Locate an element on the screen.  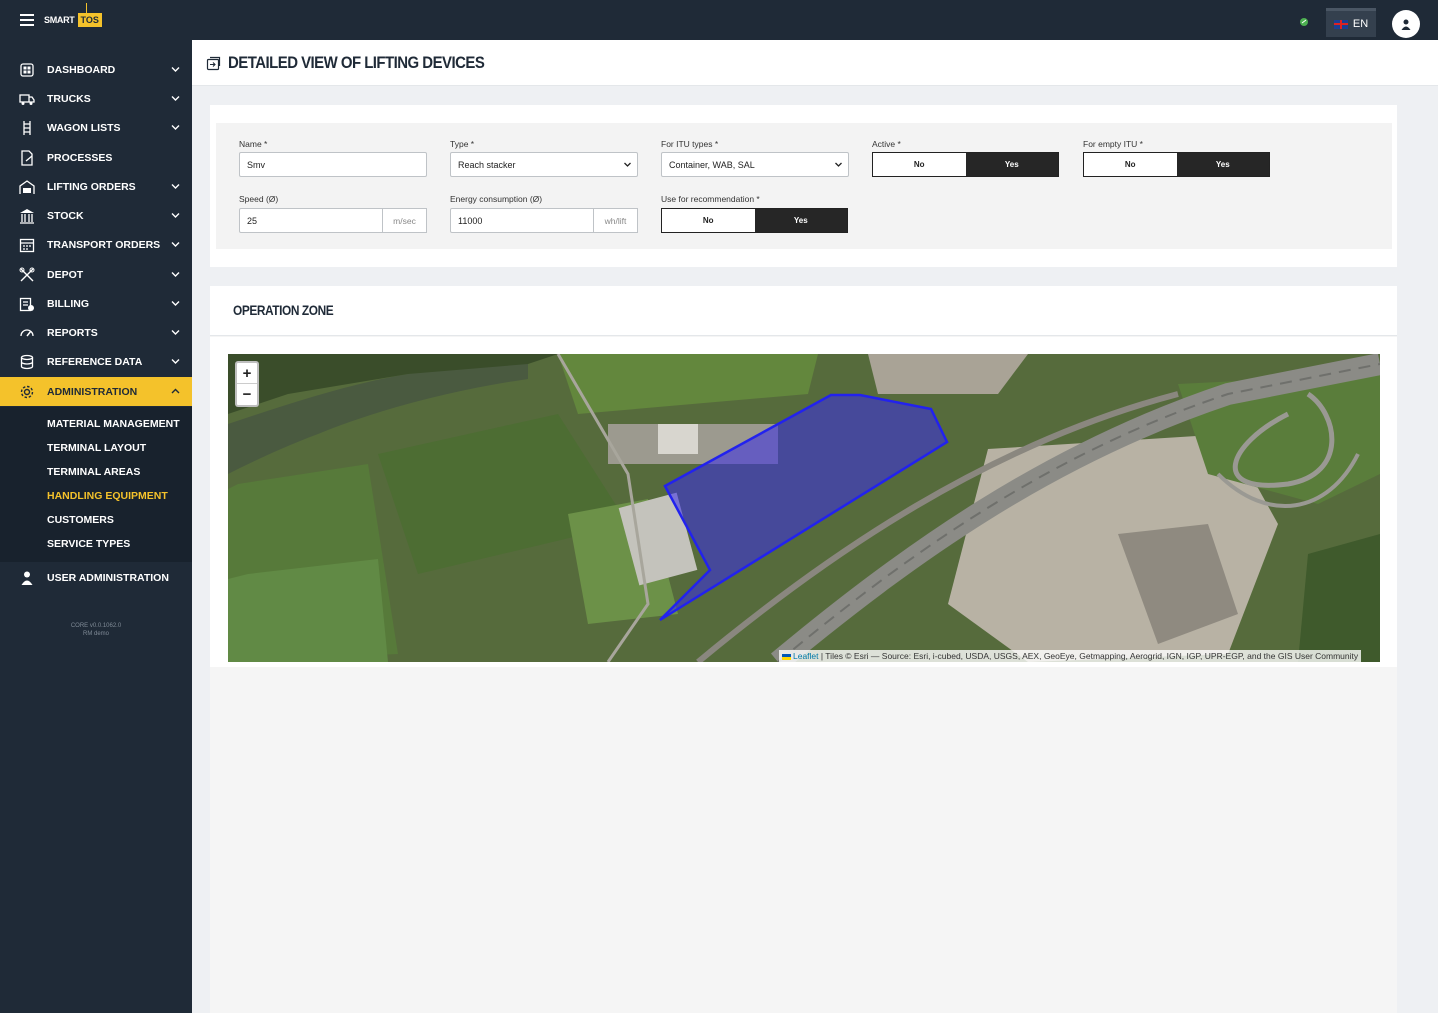
type-select-value: Reach stacker is located at coordinates (487, 164).